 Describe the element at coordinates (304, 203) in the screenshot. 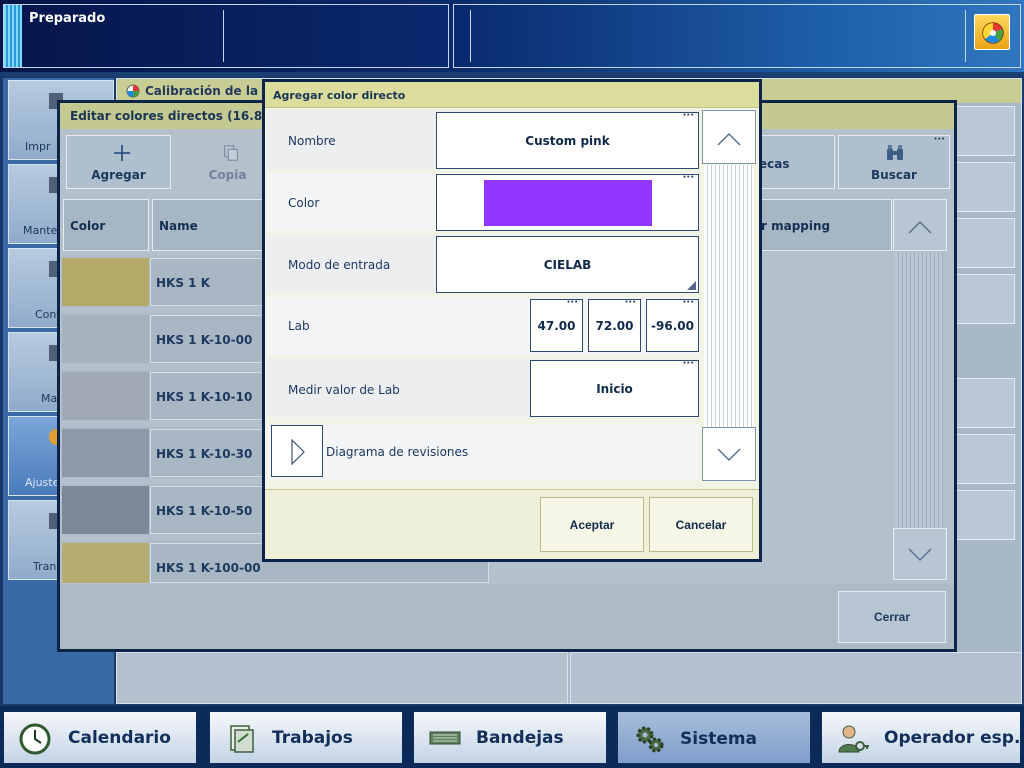

I see `color-label: Color` at that location.